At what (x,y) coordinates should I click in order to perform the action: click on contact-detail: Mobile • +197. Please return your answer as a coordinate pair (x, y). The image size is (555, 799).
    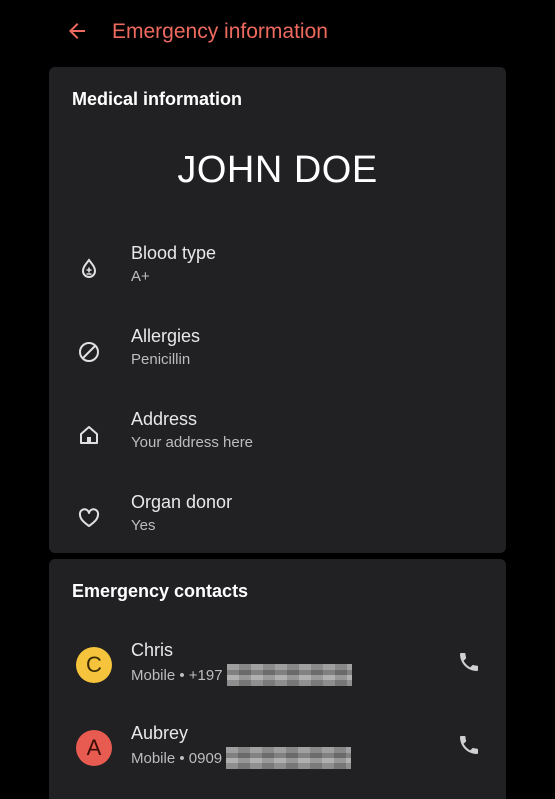
    Looking at the image, I should click on (241, 675).